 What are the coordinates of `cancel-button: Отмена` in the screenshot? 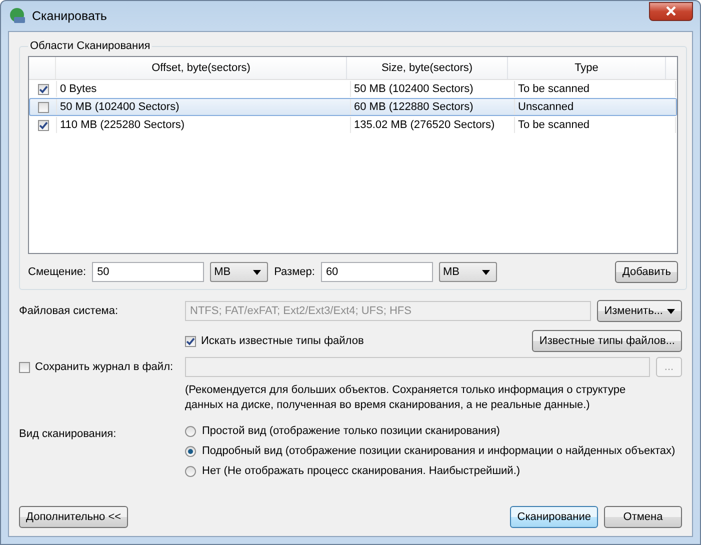 It's located at (643, 517).